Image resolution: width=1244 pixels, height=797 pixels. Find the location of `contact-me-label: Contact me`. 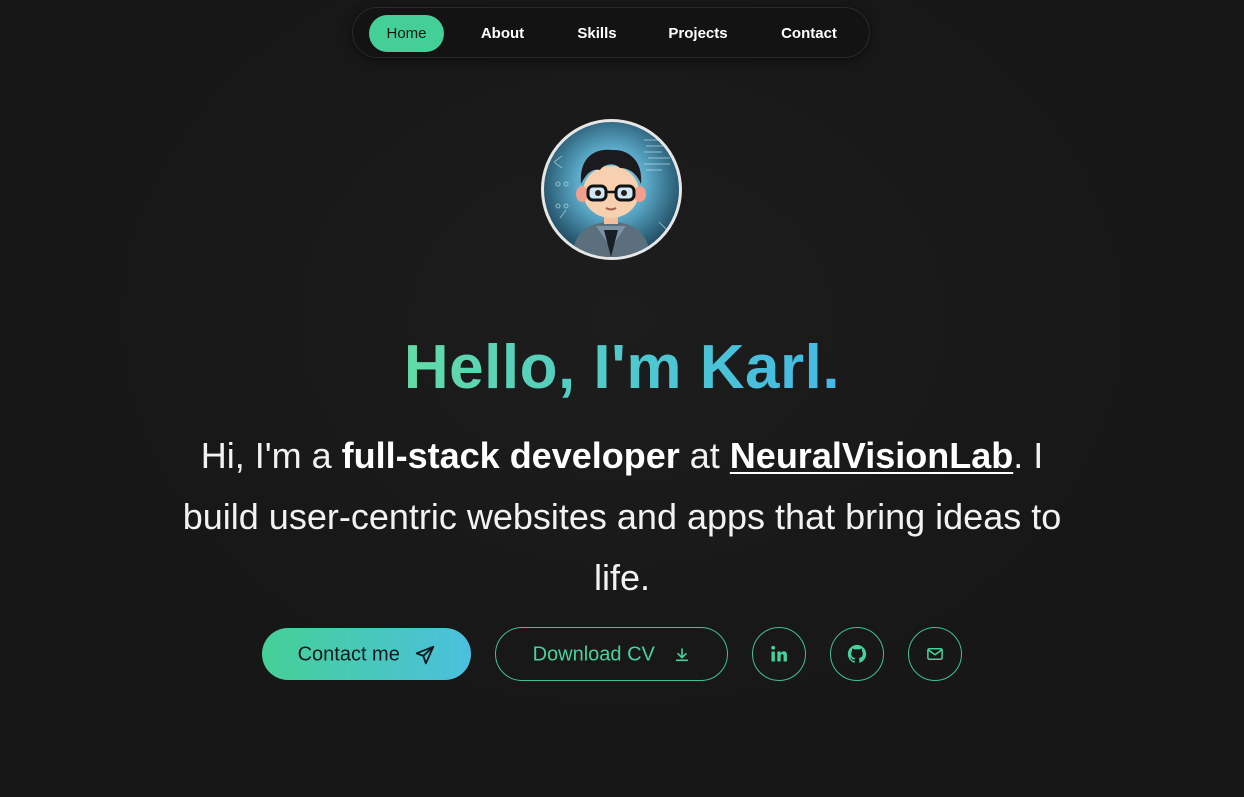

contact-me-label: Contact me is located at coordinates (348, 654).